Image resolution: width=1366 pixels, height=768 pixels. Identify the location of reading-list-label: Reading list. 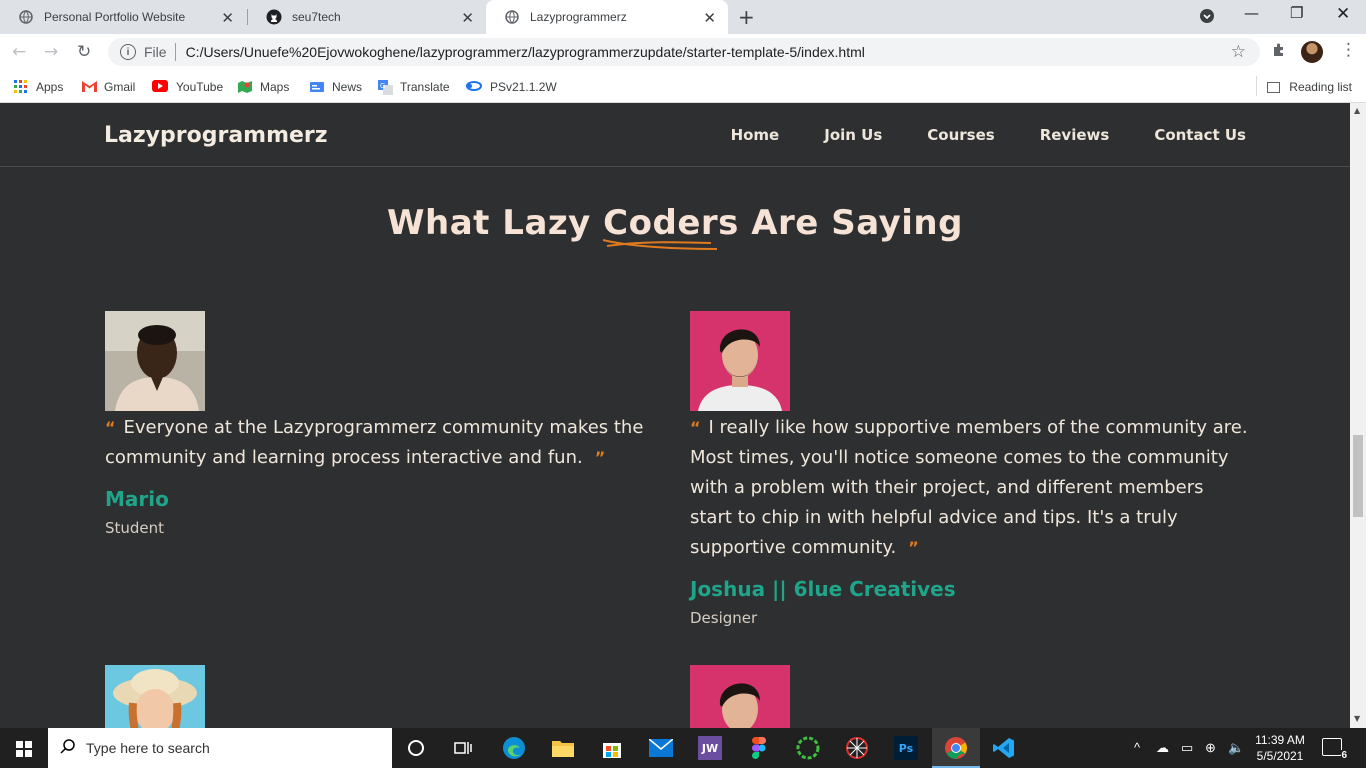
(1320, 87).